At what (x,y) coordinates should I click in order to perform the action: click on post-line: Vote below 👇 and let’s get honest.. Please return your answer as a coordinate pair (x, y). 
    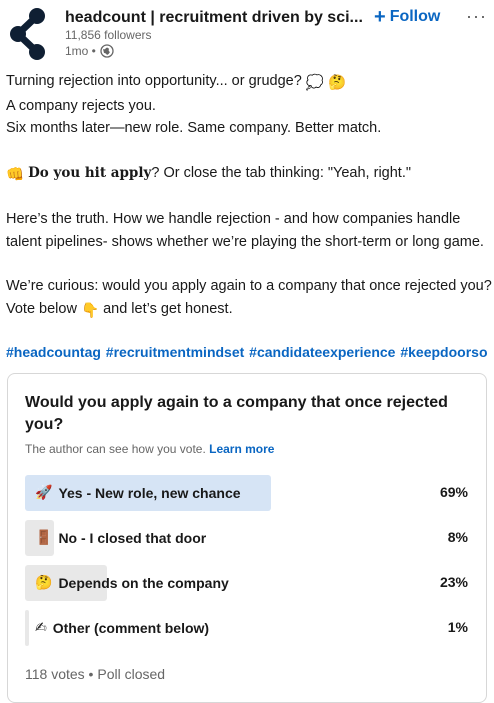
    Looking at the image, I should click on (250, 310).